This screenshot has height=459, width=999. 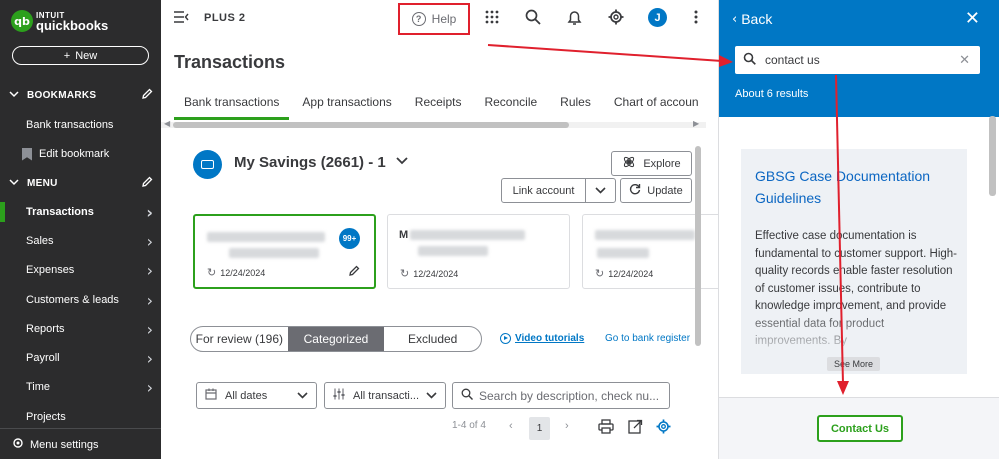 What do you see at coordinates (147, 183) in the screenshot?
I see `edit-menu-pencil-icon` at bounding box center [147, 183].